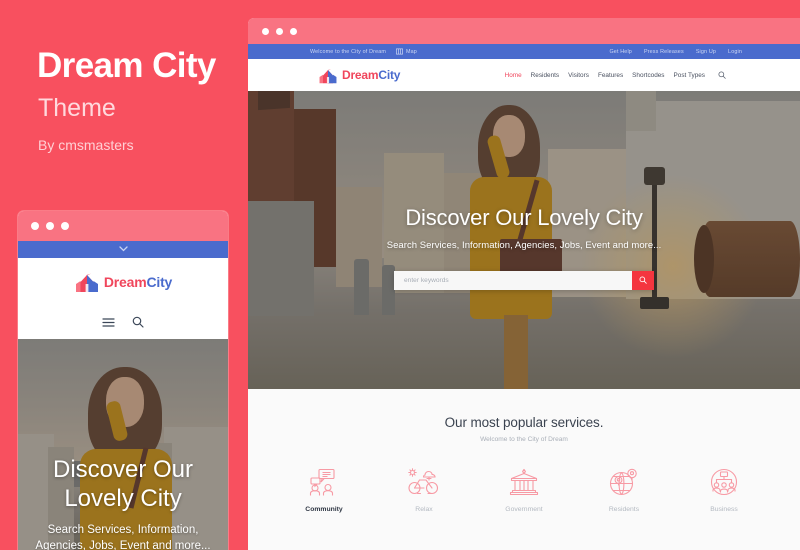 Image resolution: width=800 pixels, height=550 pixels. I want to click on hero-search-bar, so click(524, 280).